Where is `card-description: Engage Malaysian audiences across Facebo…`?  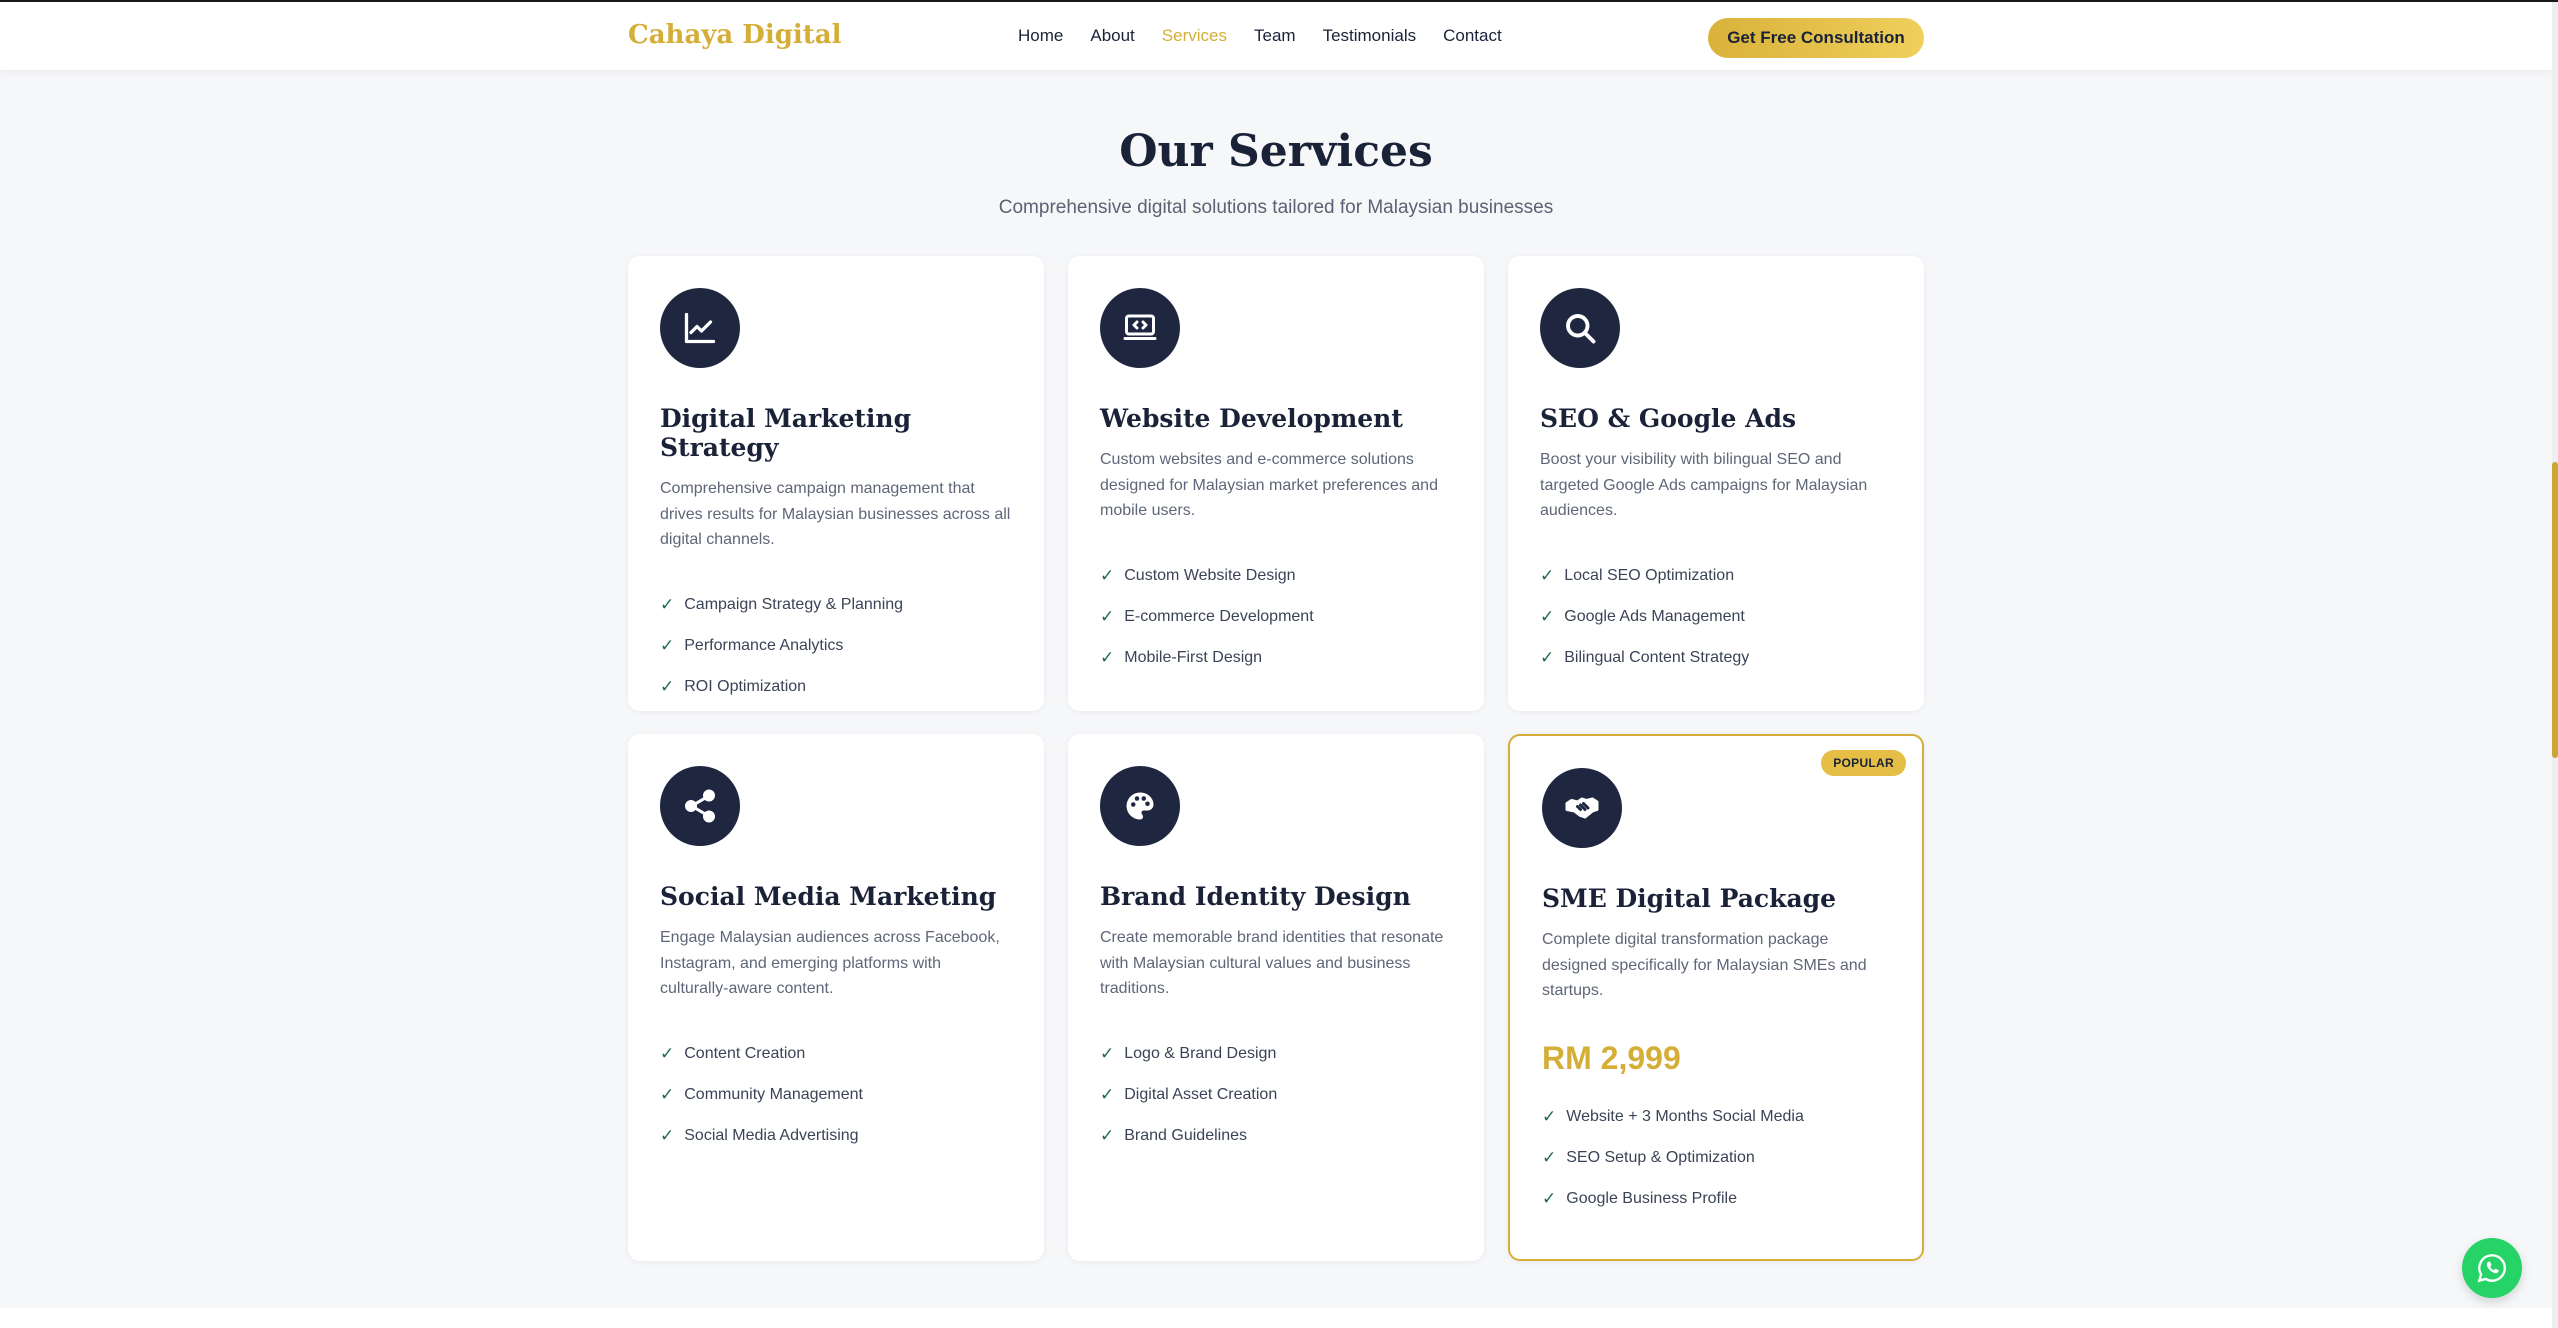 card-description: Engage Malaysian audiences across Facebo… is located at coordinates (830, 963).